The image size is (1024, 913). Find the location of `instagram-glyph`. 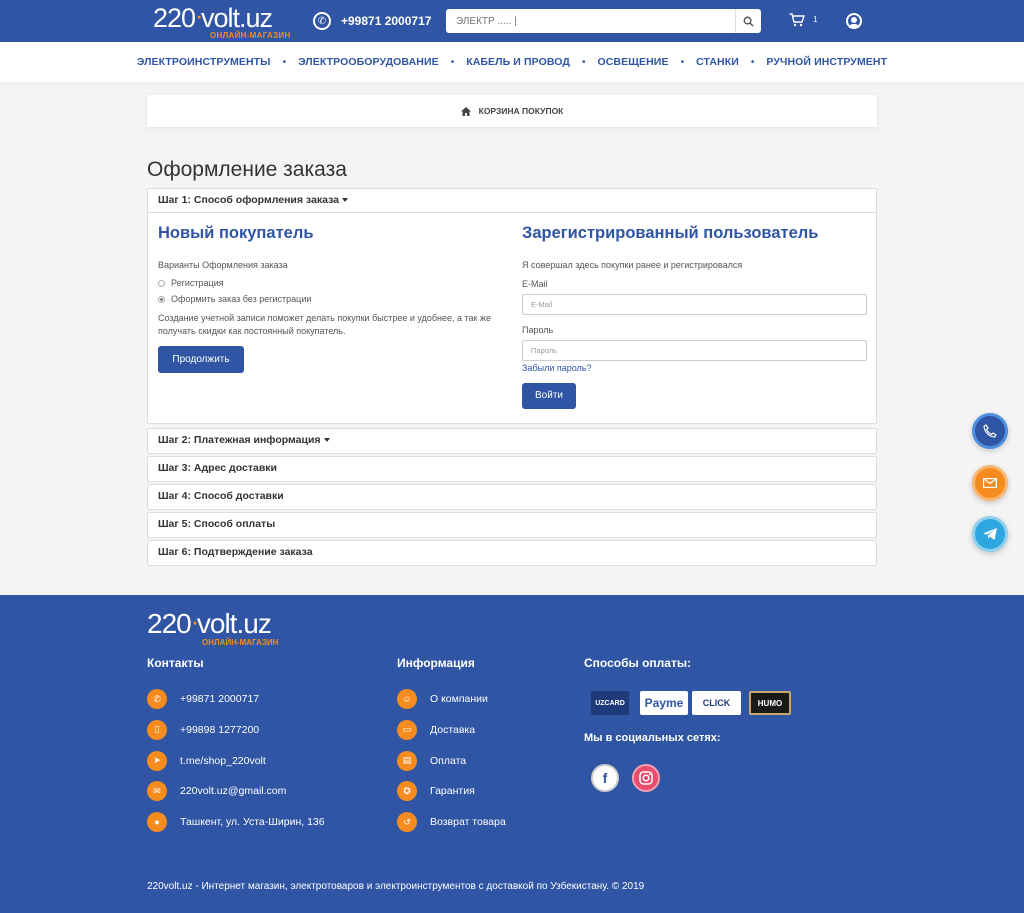

instagram-glyph is located at coordinates (646, 778).